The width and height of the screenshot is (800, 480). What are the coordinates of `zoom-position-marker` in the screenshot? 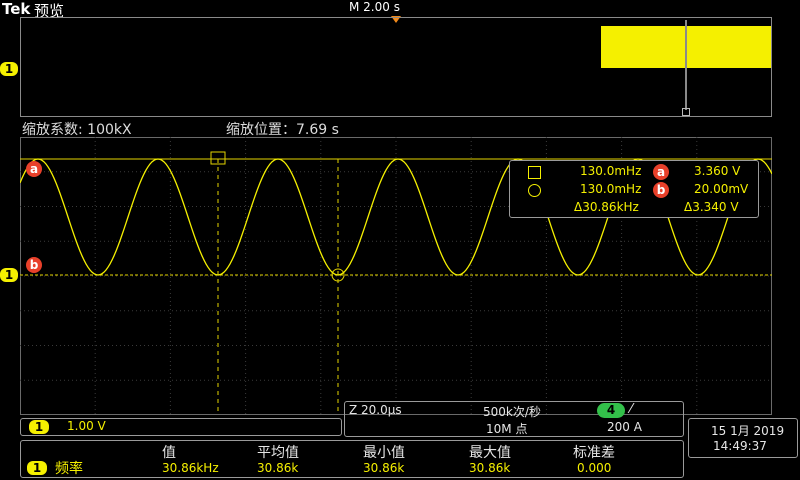 It's located at (686, 65).